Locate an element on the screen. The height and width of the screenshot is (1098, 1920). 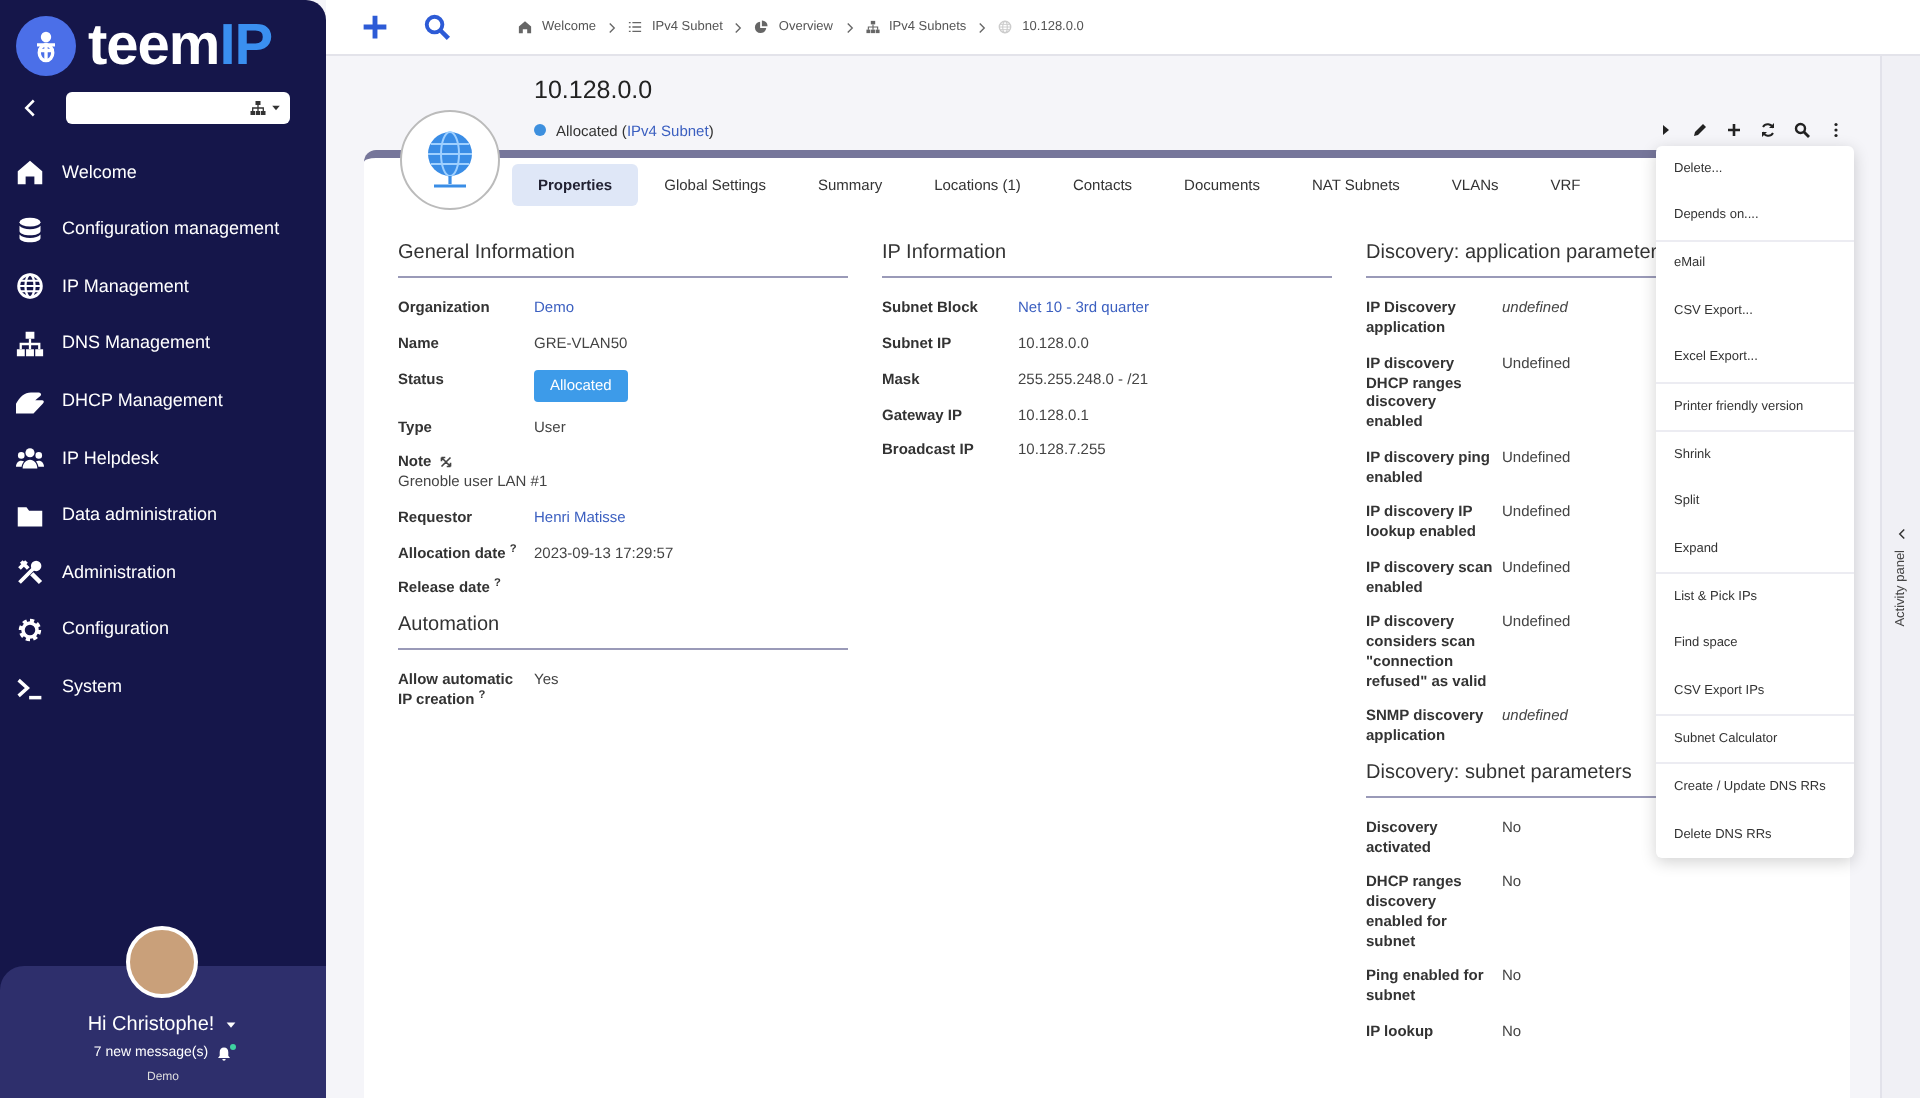
section-heading: Automation is located at coordinates (623, 632).